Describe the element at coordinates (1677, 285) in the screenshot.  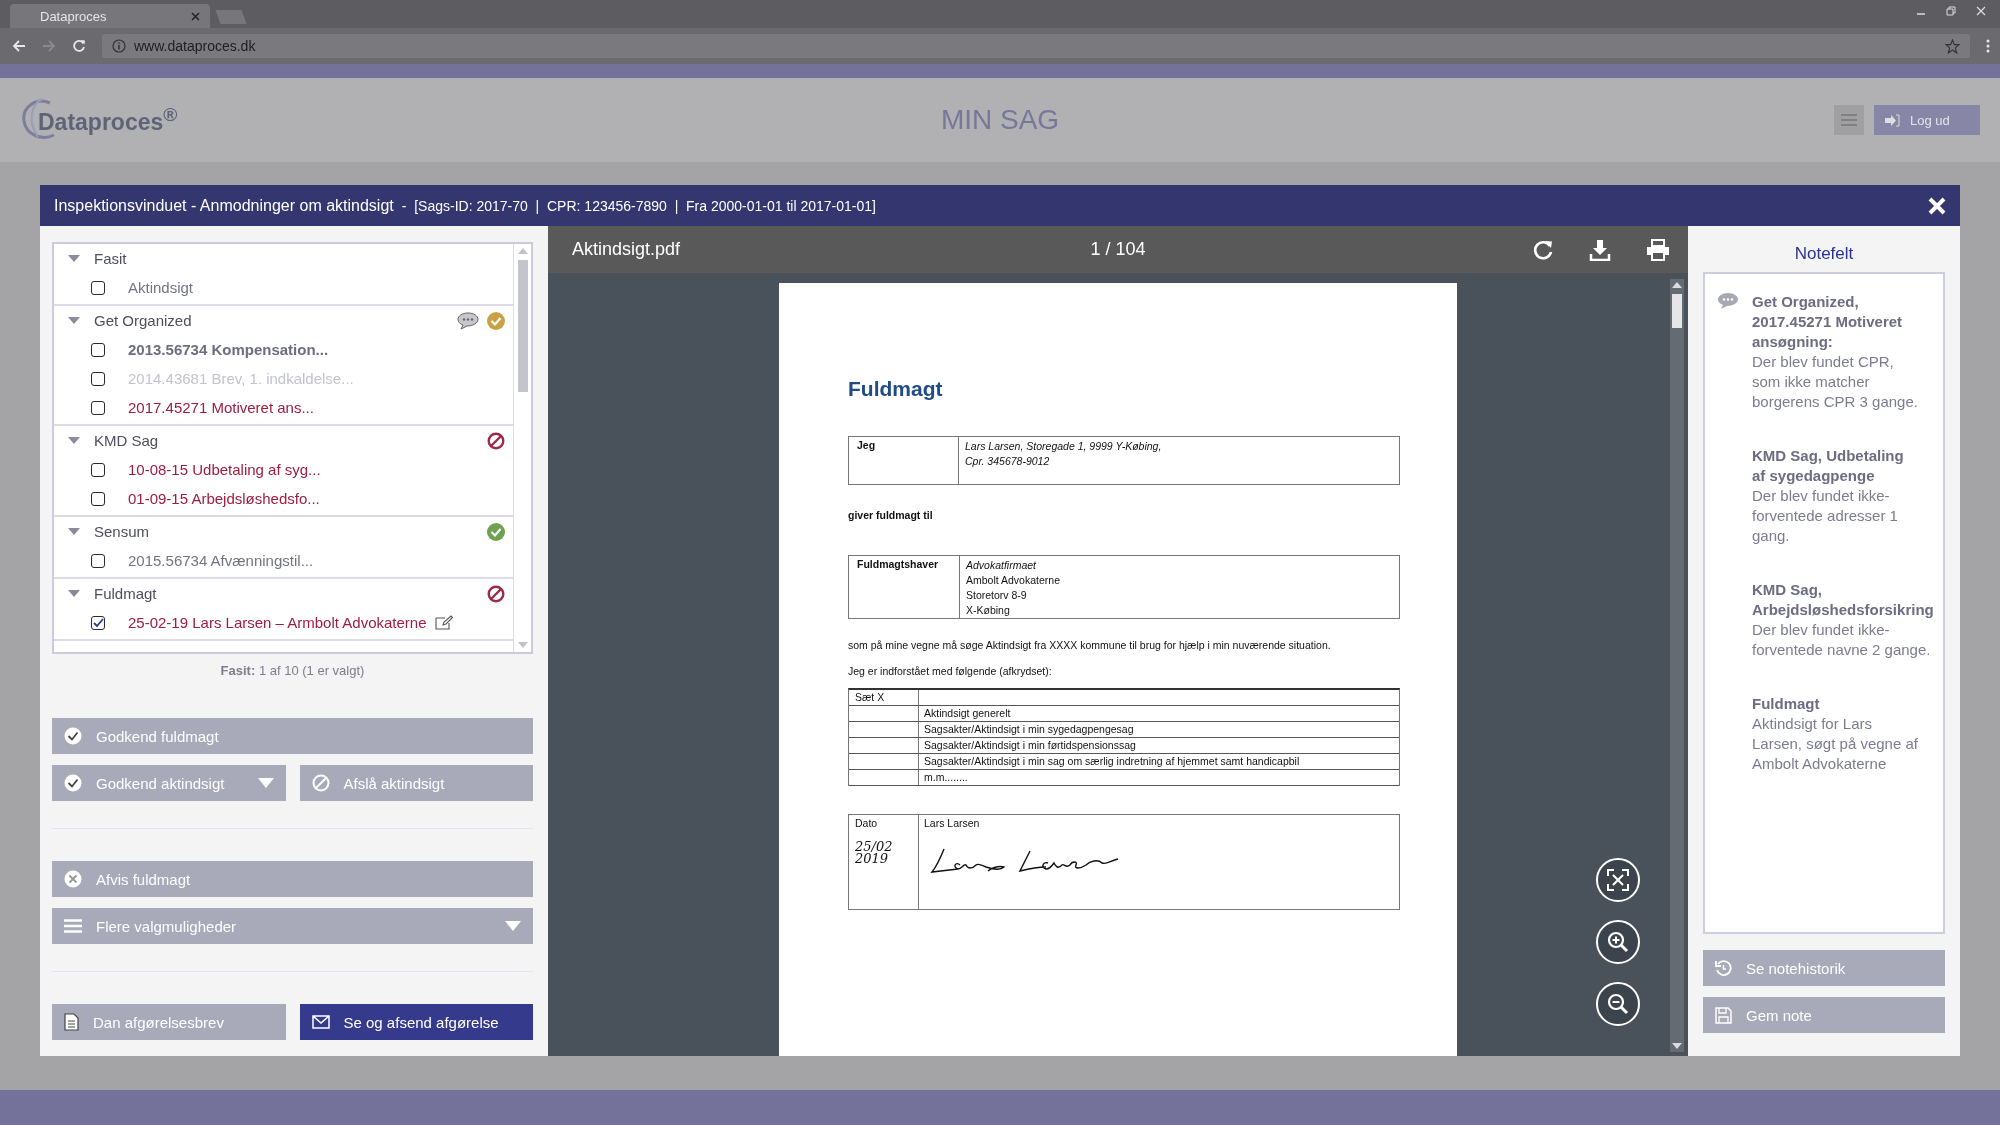
I see `scroll-up-icon` at that location.